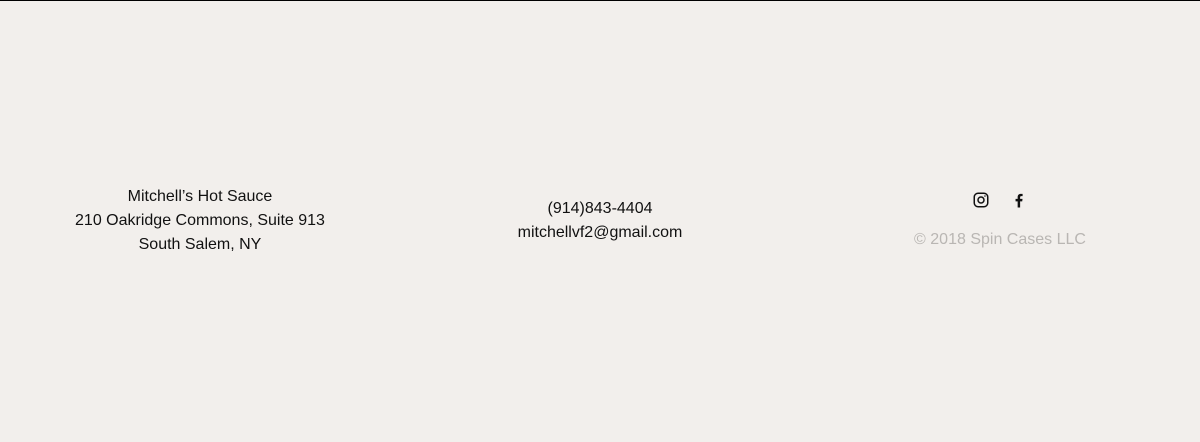 The width and height of the screenshot is (1200, 442). Describe the element at coordinates (1000, 200) in the screenshot. I see `social-icons-bar` at that location.